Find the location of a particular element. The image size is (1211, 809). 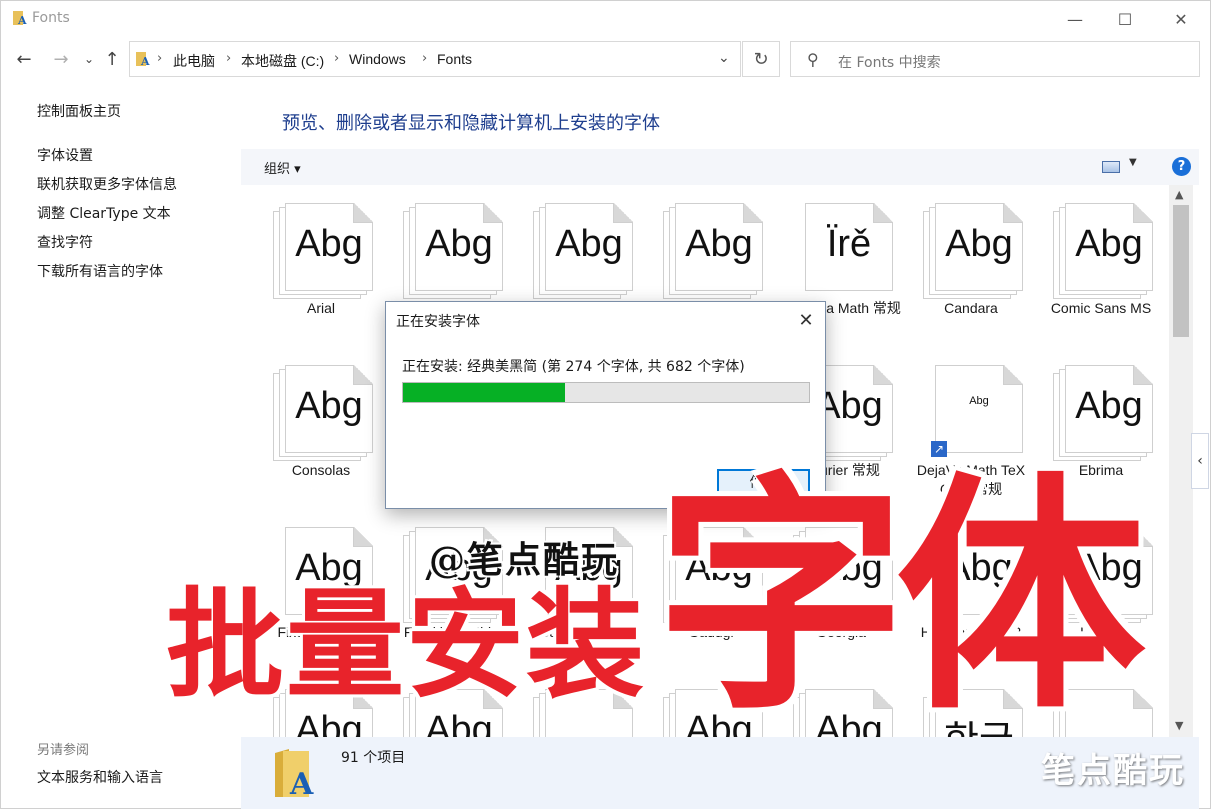

font-tile: Abg Comic Sans MS is located at coordinates (1101, 251).